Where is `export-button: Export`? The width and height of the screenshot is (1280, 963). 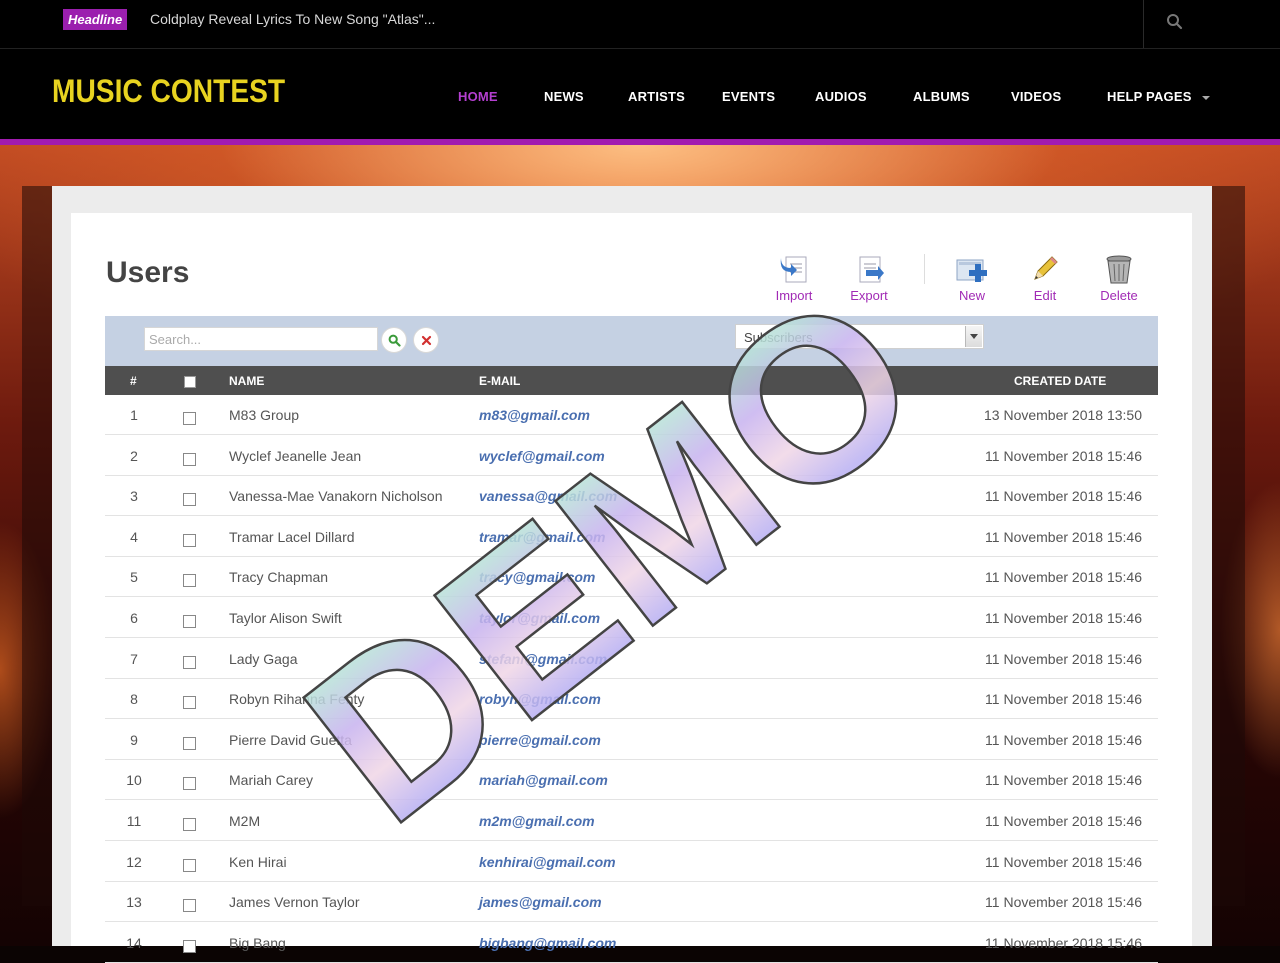
export-button: Export is located at coordinates (869, 277).